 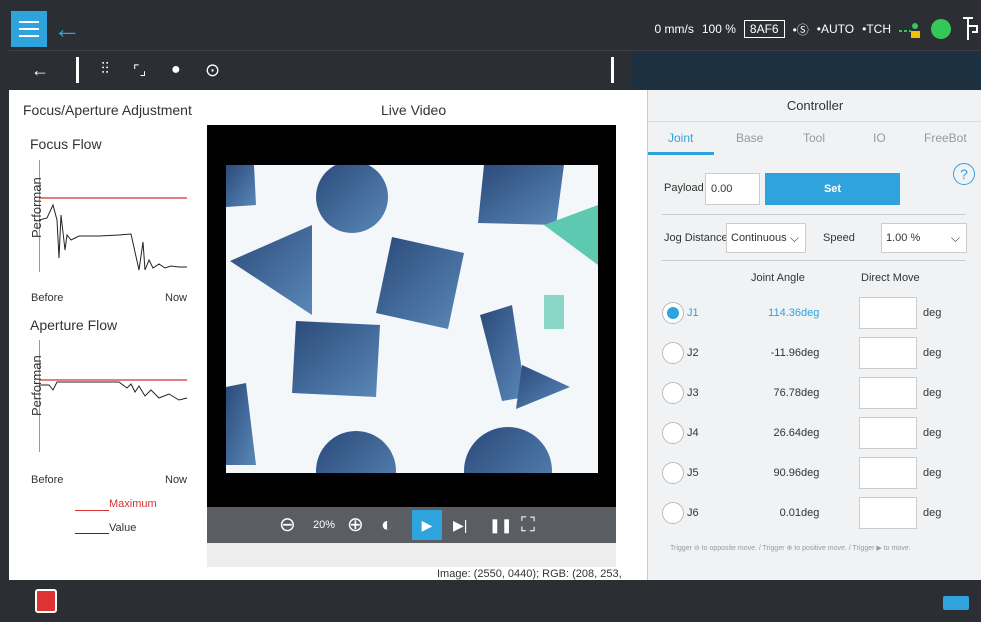 I want to click on direct-unit-j5: deg, so click(x=932, y=473).